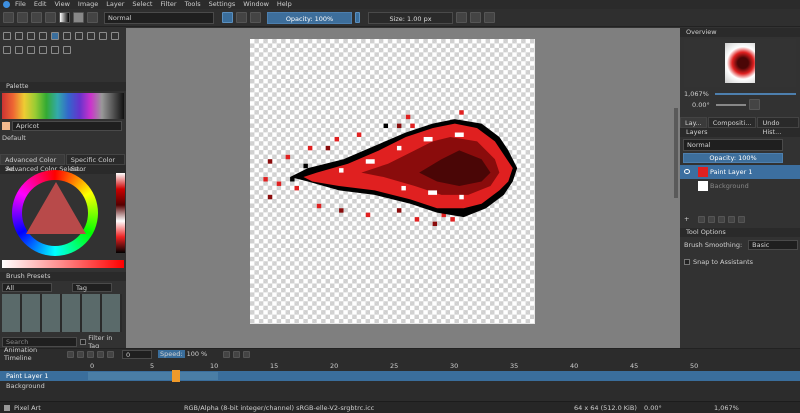 This screenshot has width=800, height=413. Describe the element at coordinates (31, 36) in the screenshot. I see `edit-shapes-icon` at that location.